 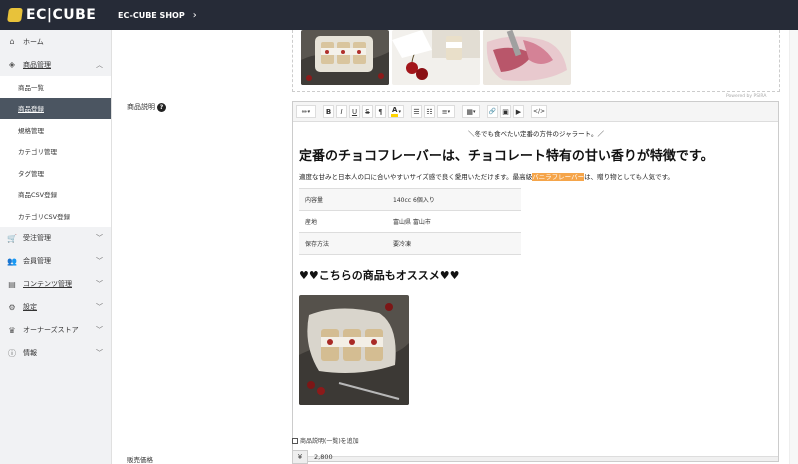 I want to click on link-button: 🔗, so click(x=492, y=111).